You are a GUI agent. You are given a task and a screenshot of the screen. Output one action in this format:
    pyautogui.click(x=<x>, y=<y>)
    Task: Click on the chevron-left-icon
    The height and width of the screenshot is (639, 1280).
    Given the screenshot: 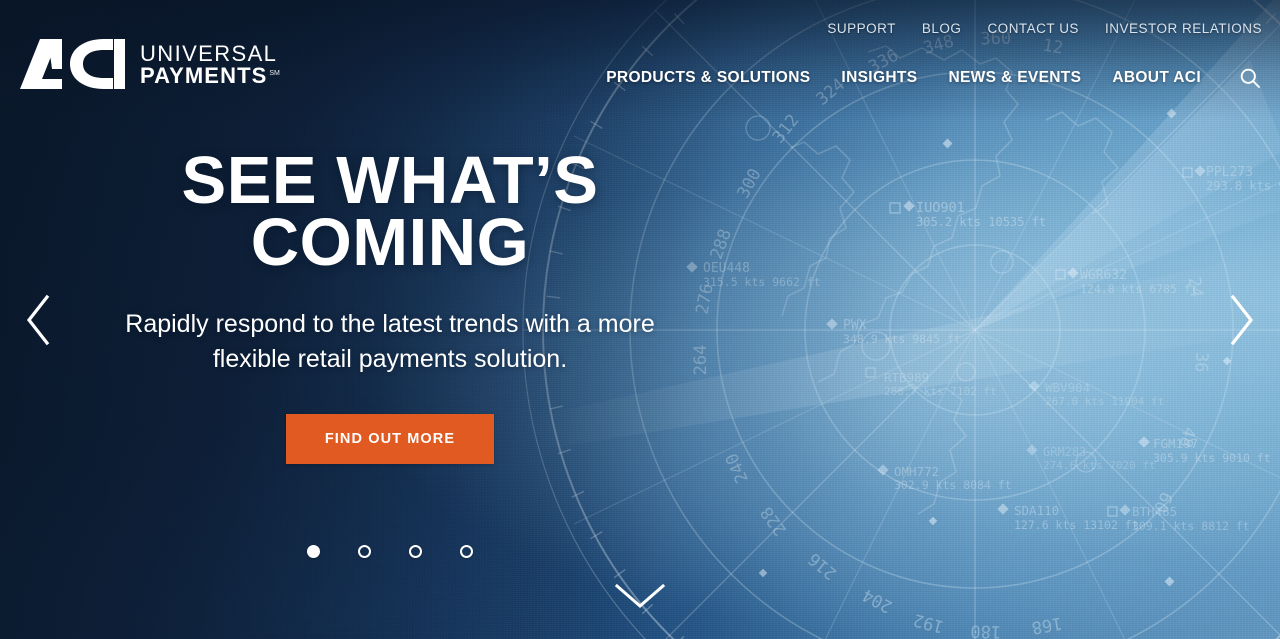 What is the action you would take?
    pyautogui.click(x=38, y=320)
    